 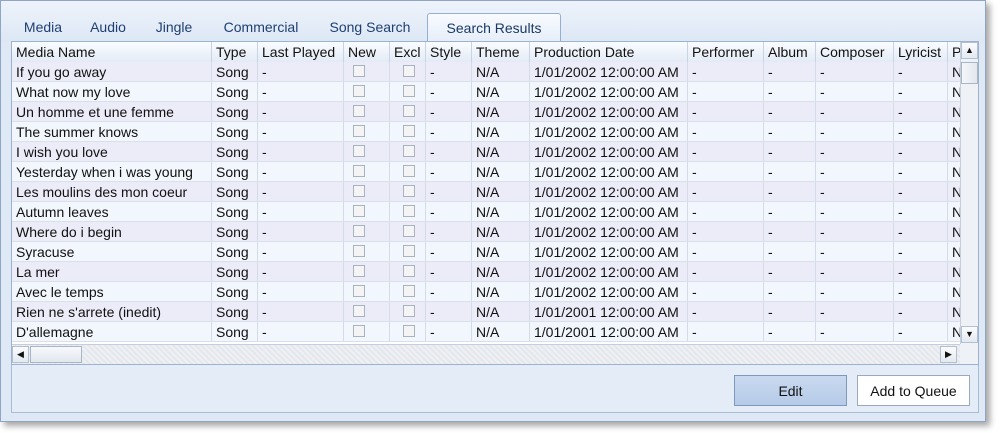 What do you see at coordinates (726, 52) in the screenshot?
I see `col-performer-header: Performer` at bounding box center [726, 52].